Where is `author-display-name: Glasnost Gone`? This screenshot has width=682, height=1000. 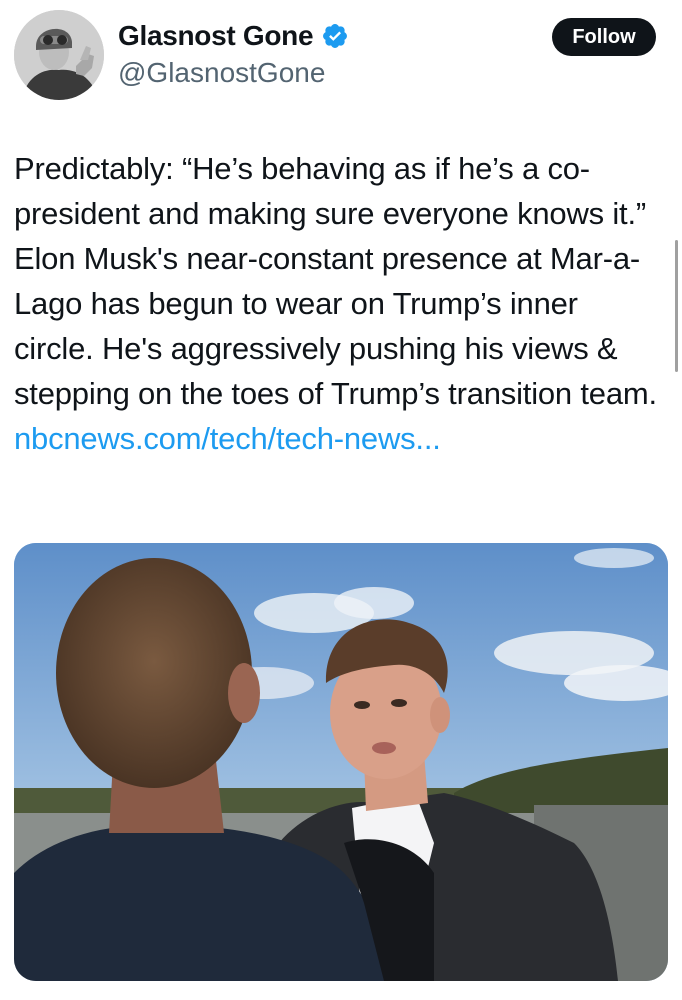 author-display-name: Glasnost Gone is located at coordinates (216, 36).